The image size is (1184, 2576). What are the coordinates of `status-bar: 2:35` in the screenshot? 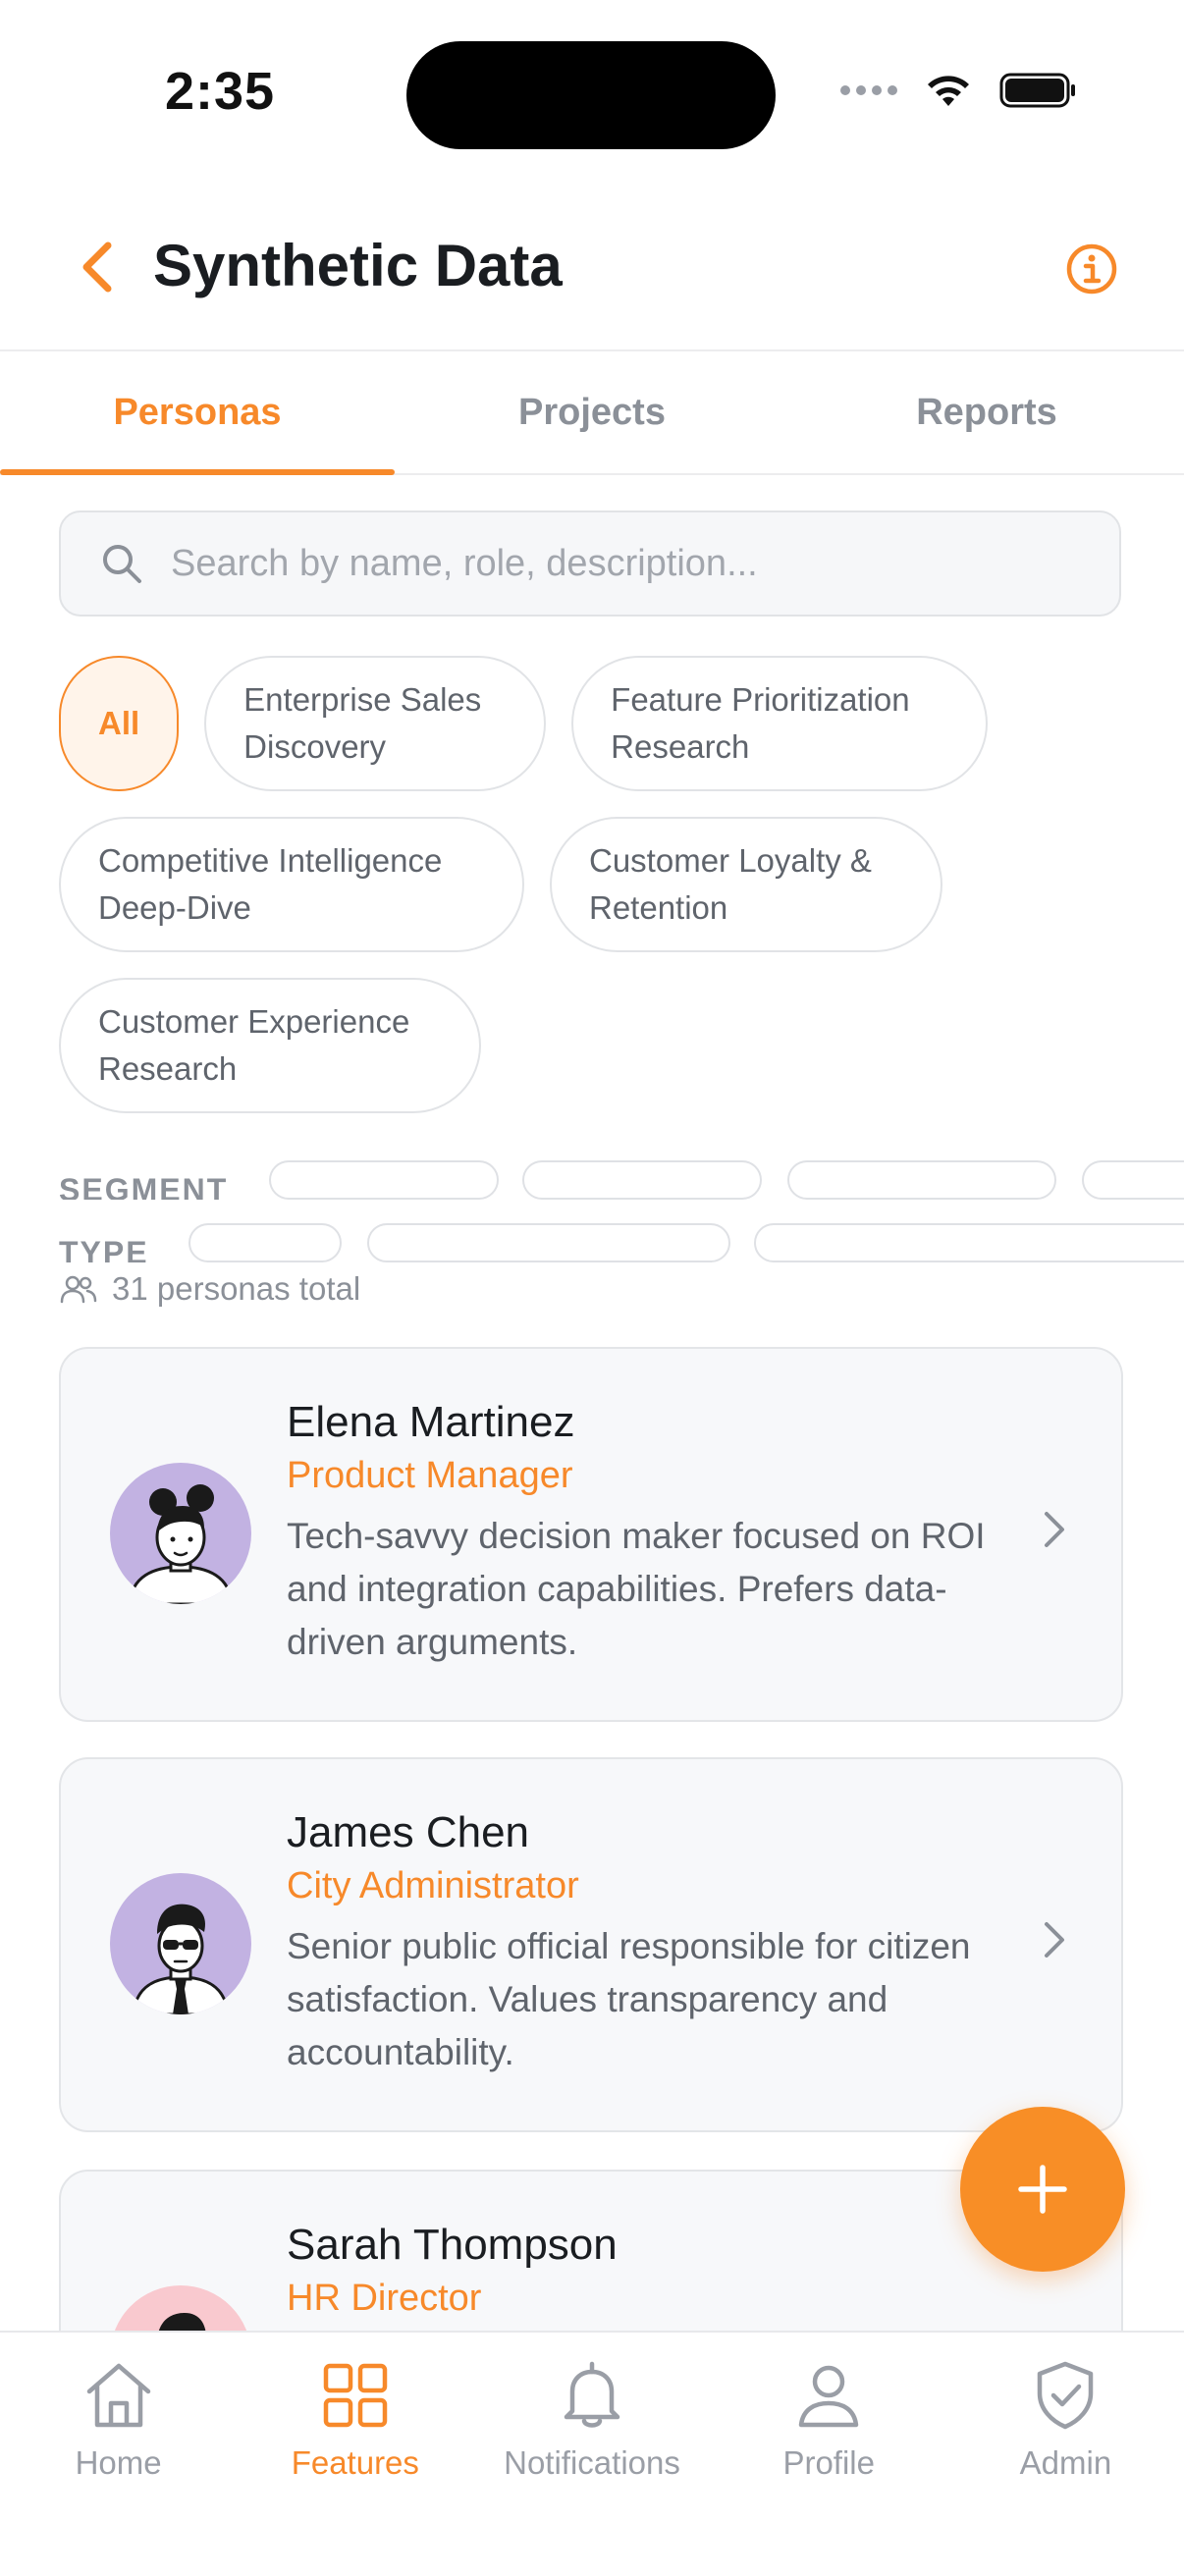 It's located at (592, 93).